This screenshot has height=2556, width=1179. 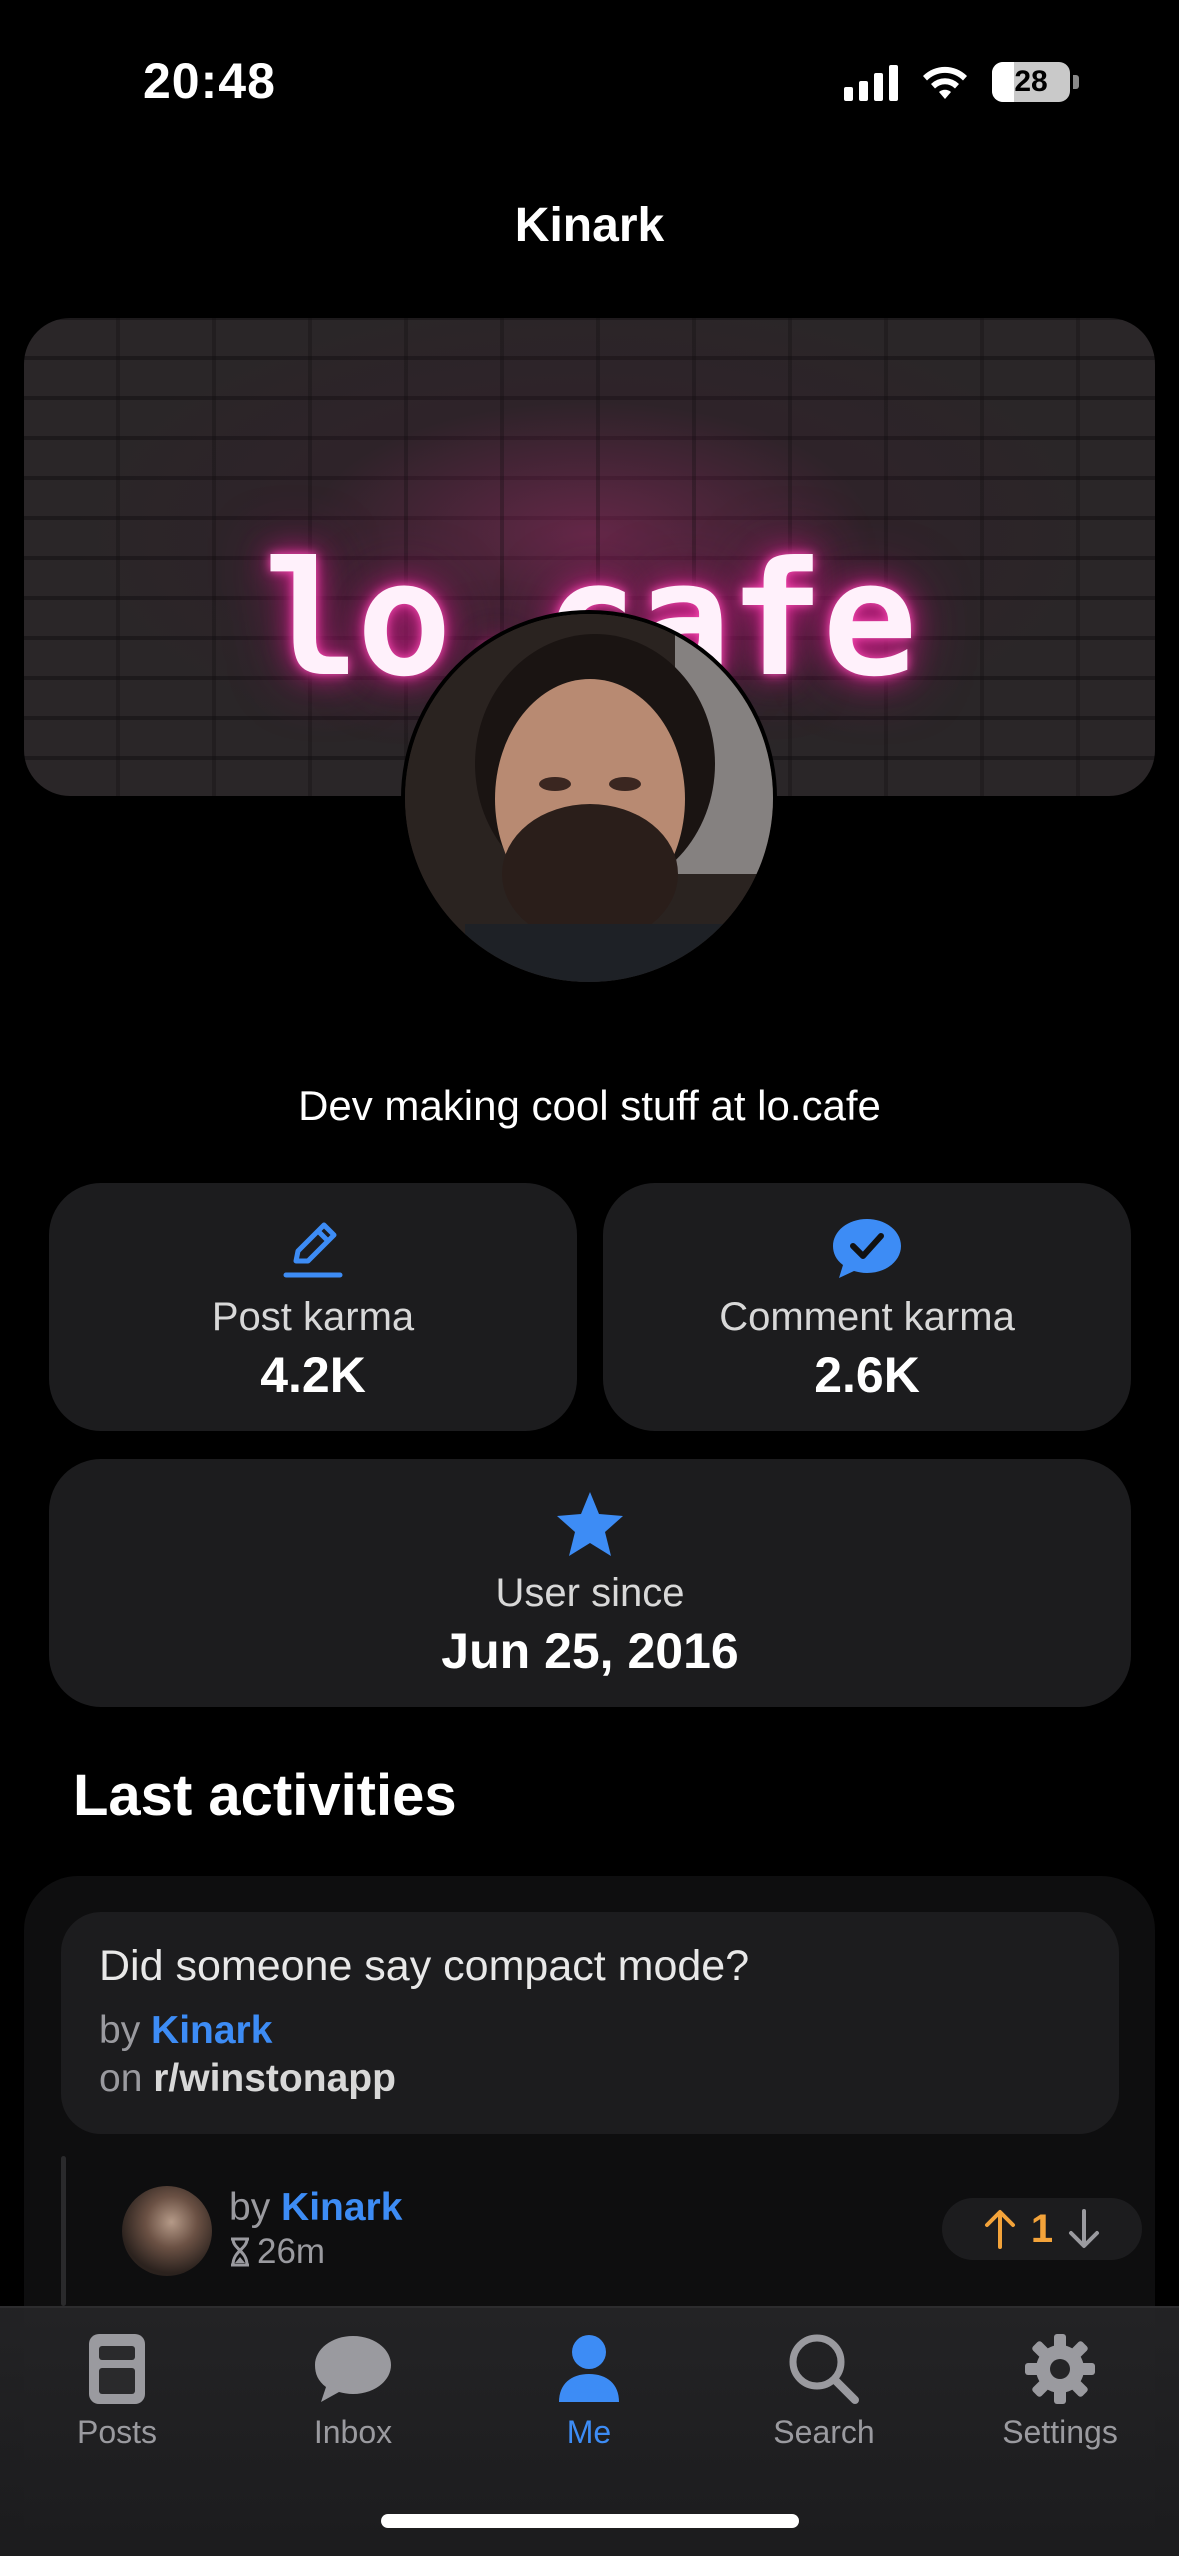 I want to click on search-icon, so click(x=824, y=2369).